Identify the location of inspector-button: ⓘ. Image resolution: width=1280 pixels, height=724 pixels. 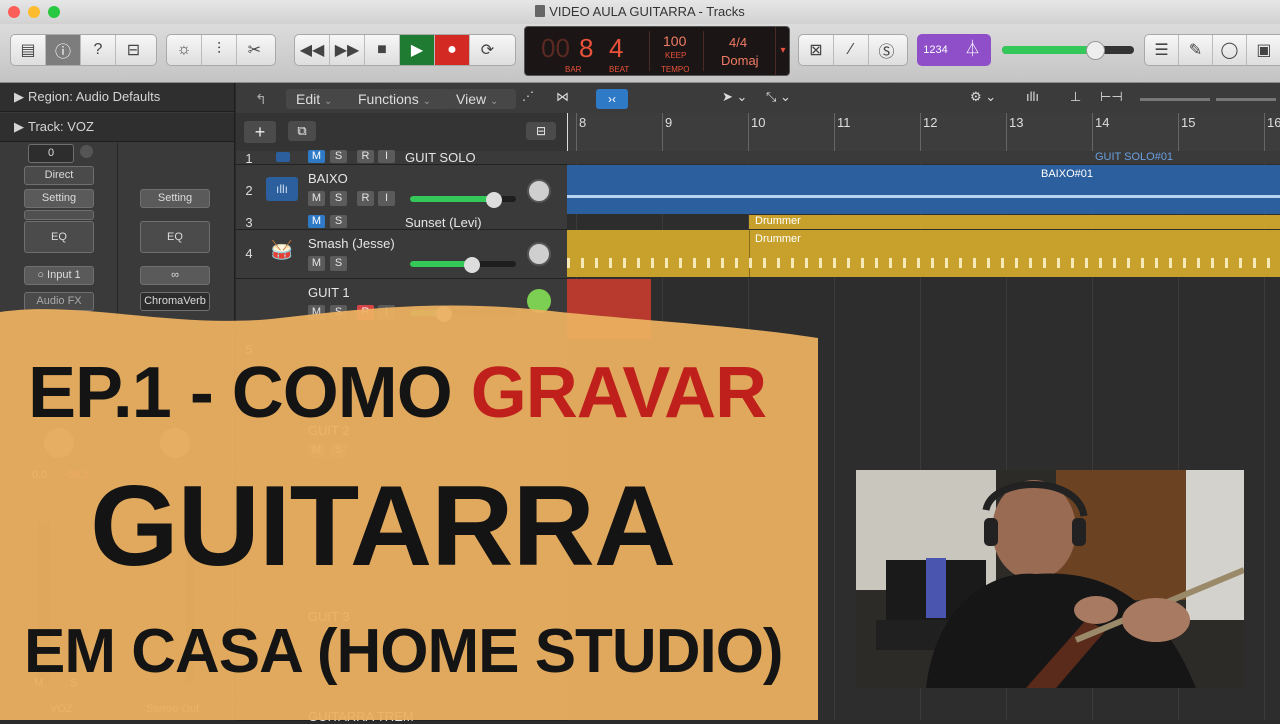
(63, 50).